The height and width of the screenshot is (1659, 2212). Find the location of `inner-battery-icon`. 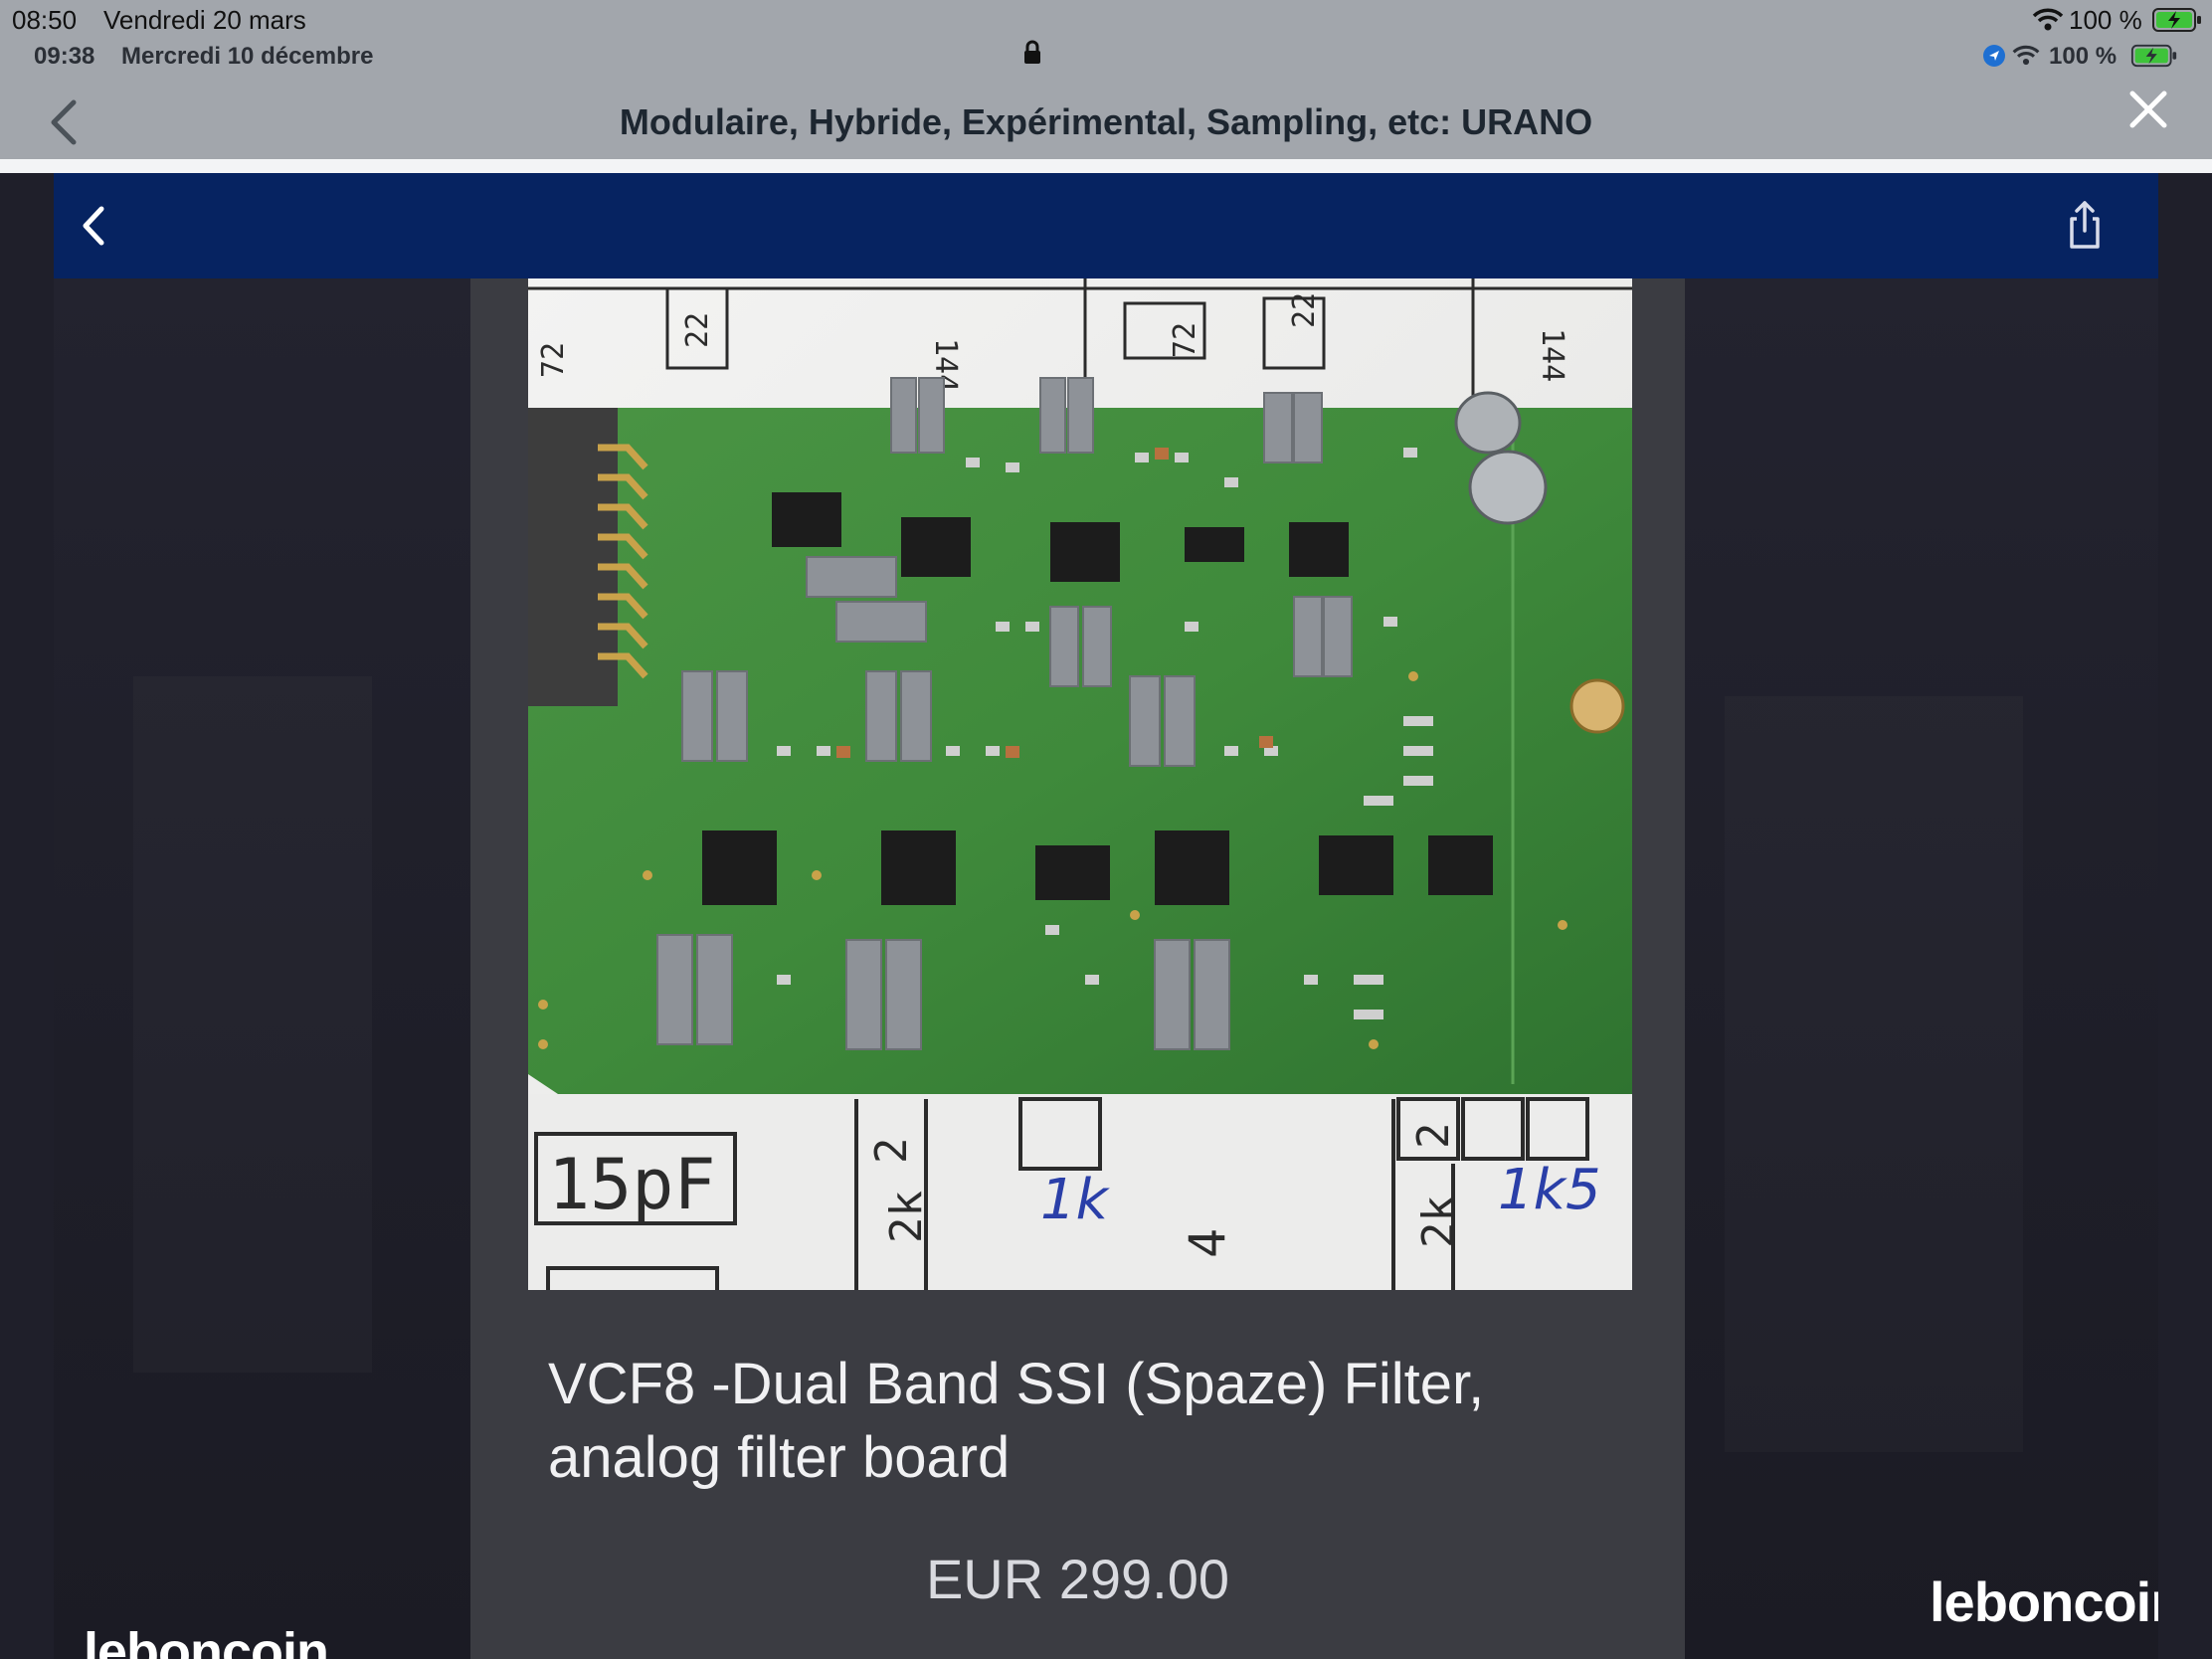

inner-battery-icon is located at coordinates (2154, 58).